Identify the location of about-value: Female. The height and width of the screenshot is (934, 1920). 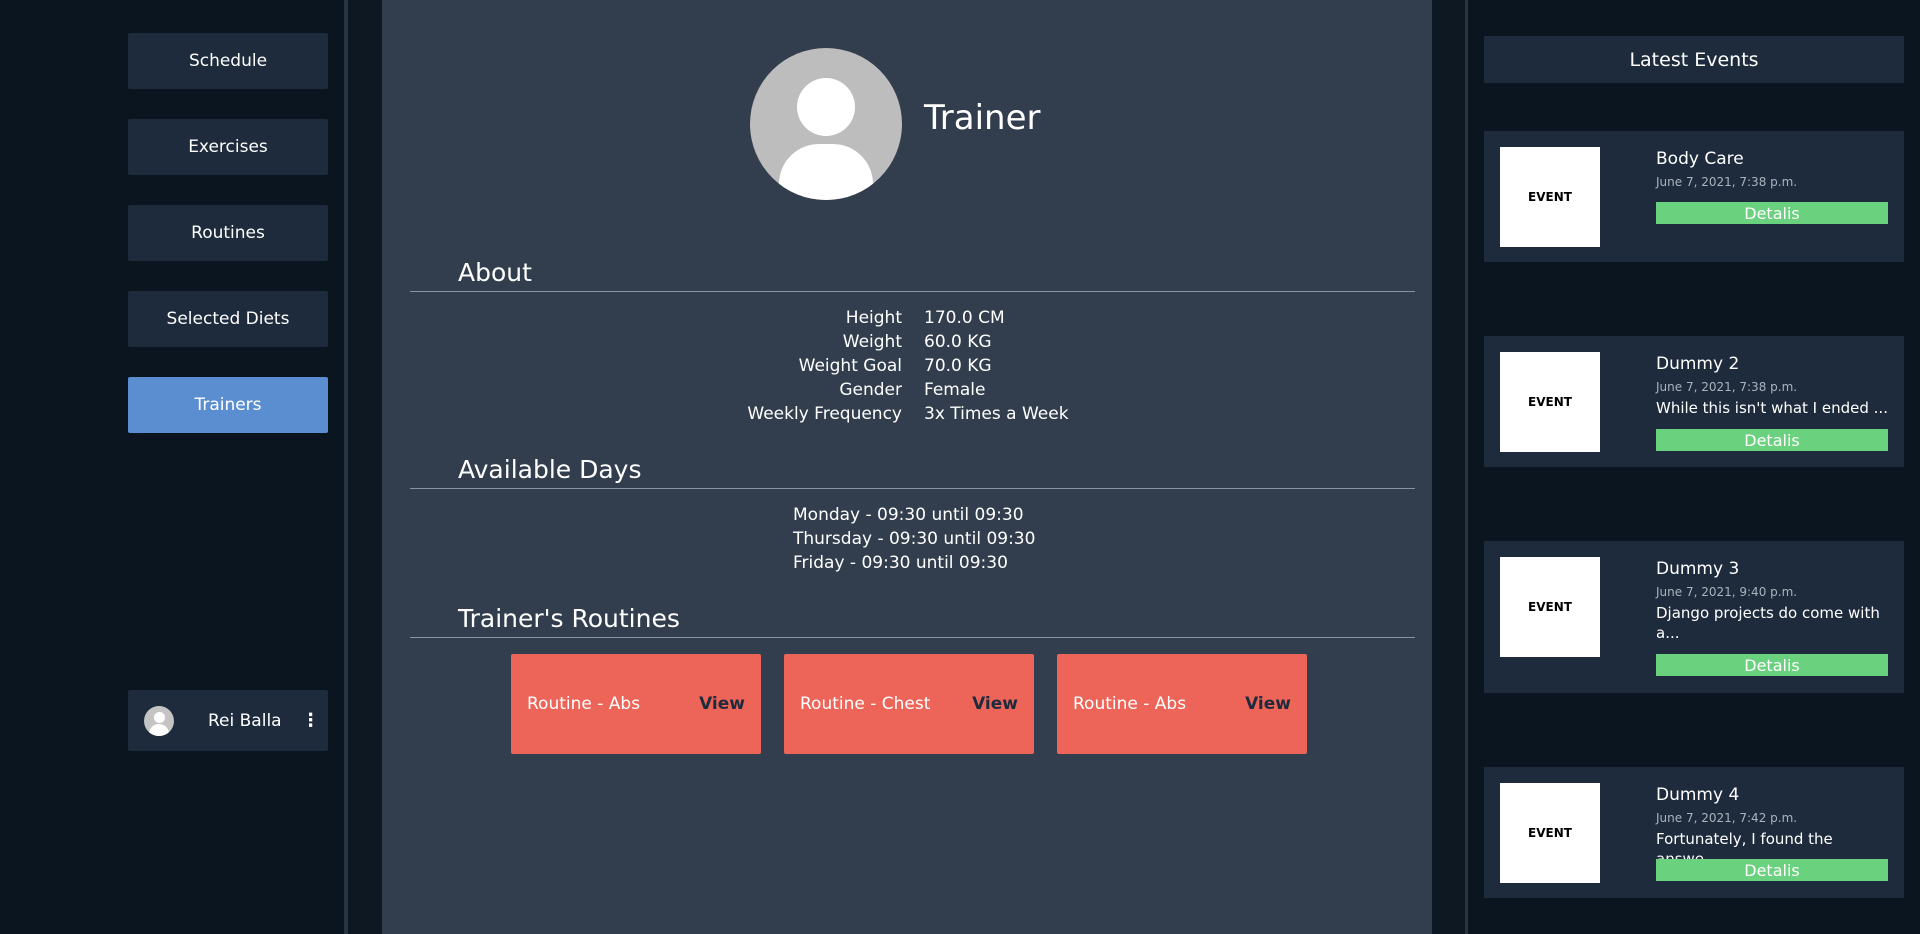
(955, 390).